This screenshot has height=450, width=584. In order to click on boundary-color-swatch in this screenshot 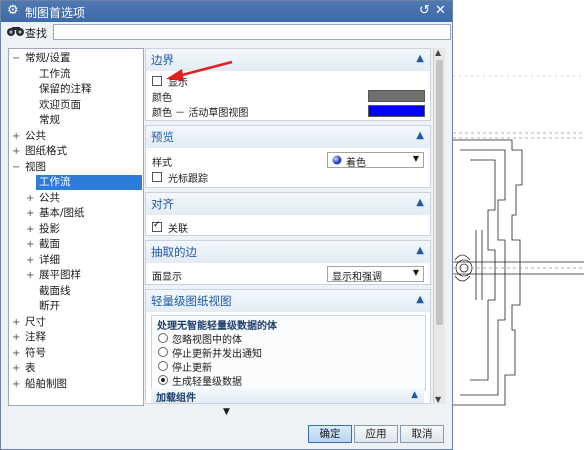, I will do `click(396, 96)`.